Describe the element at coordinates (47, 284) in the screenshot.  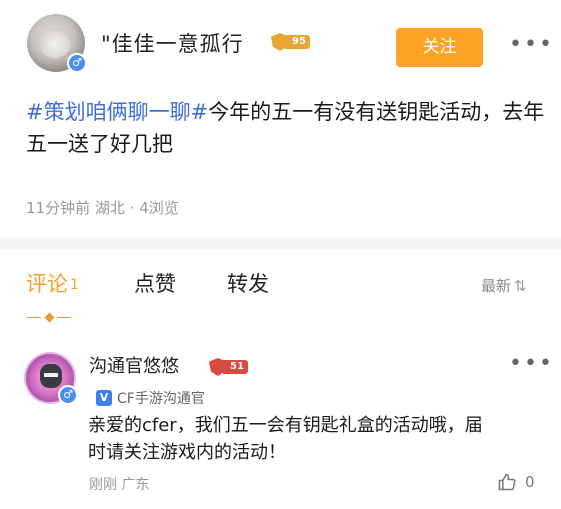
I see `tab-comments-label: 评论` at that location.